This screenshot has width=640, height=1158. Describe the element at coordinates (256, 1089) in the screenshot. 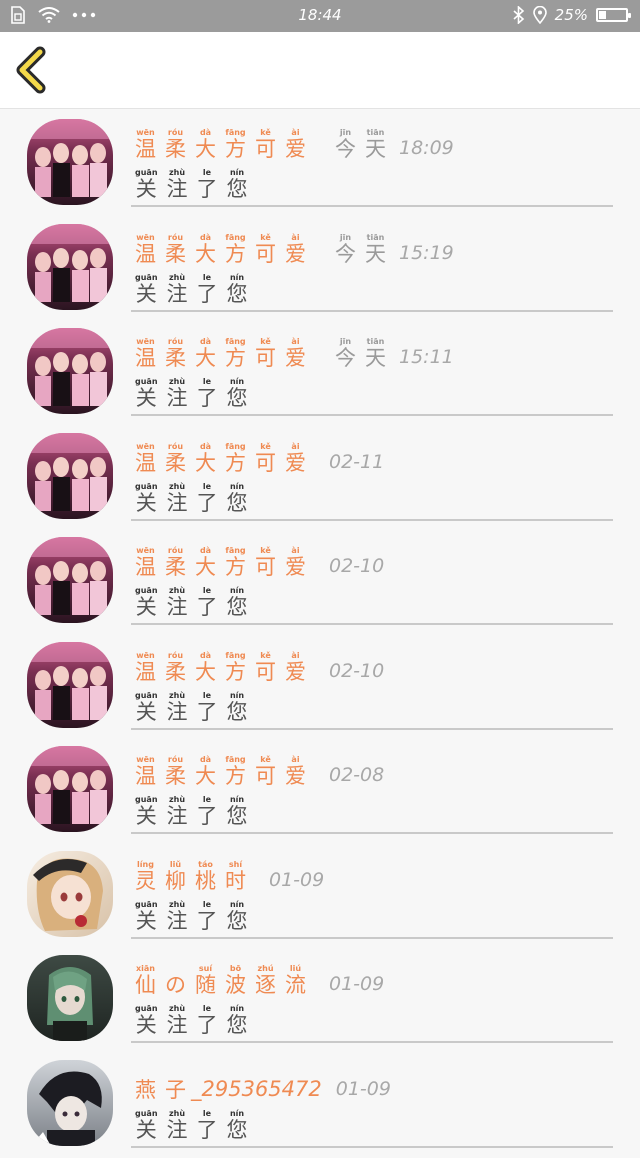

I see `username-suffix: _295365472` at that location.